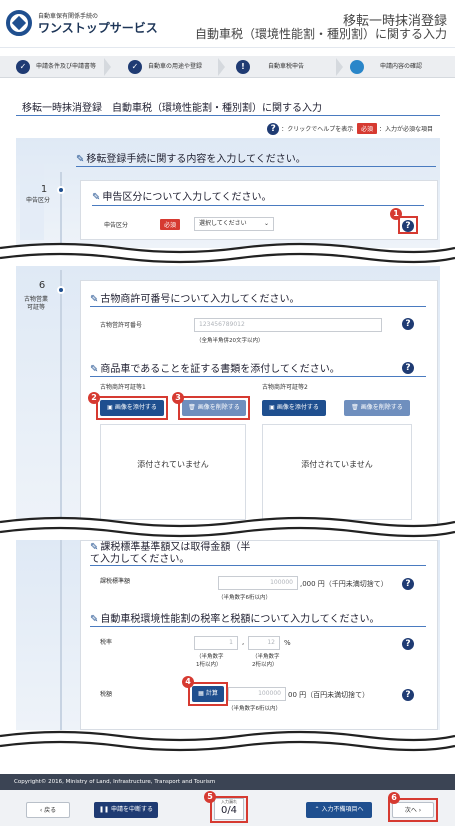 The width and height of the screenshot is (455, 826). I want to click on tax-rate-label: 税率, so click(106, 642).